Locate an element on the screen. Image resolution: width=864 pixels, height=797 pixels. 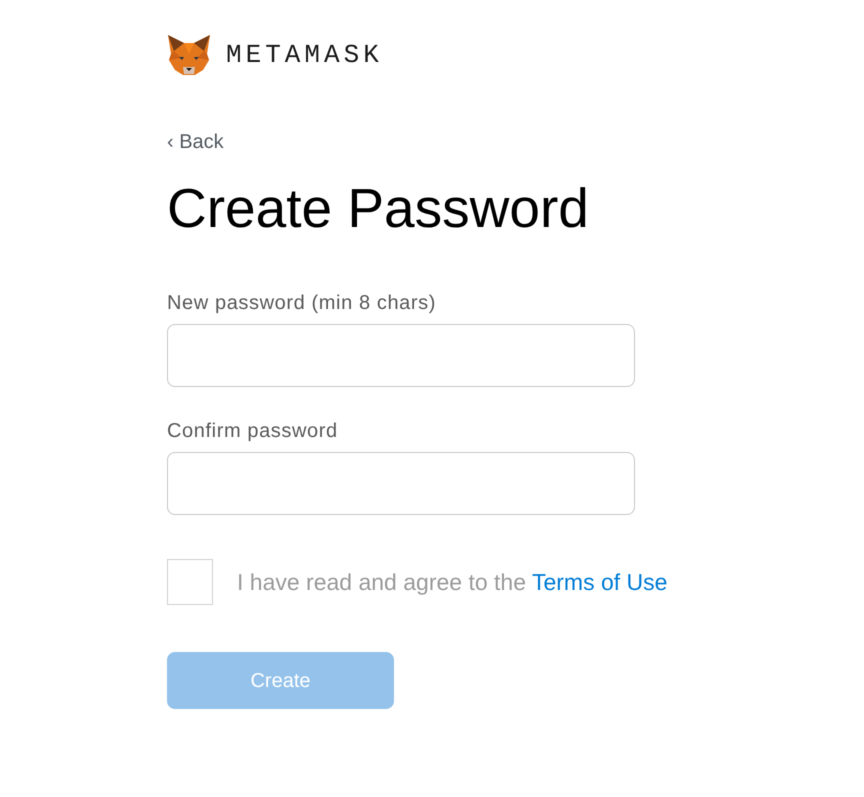
field-label: New password (min 8 chars) is located at coordinates (301, 303).